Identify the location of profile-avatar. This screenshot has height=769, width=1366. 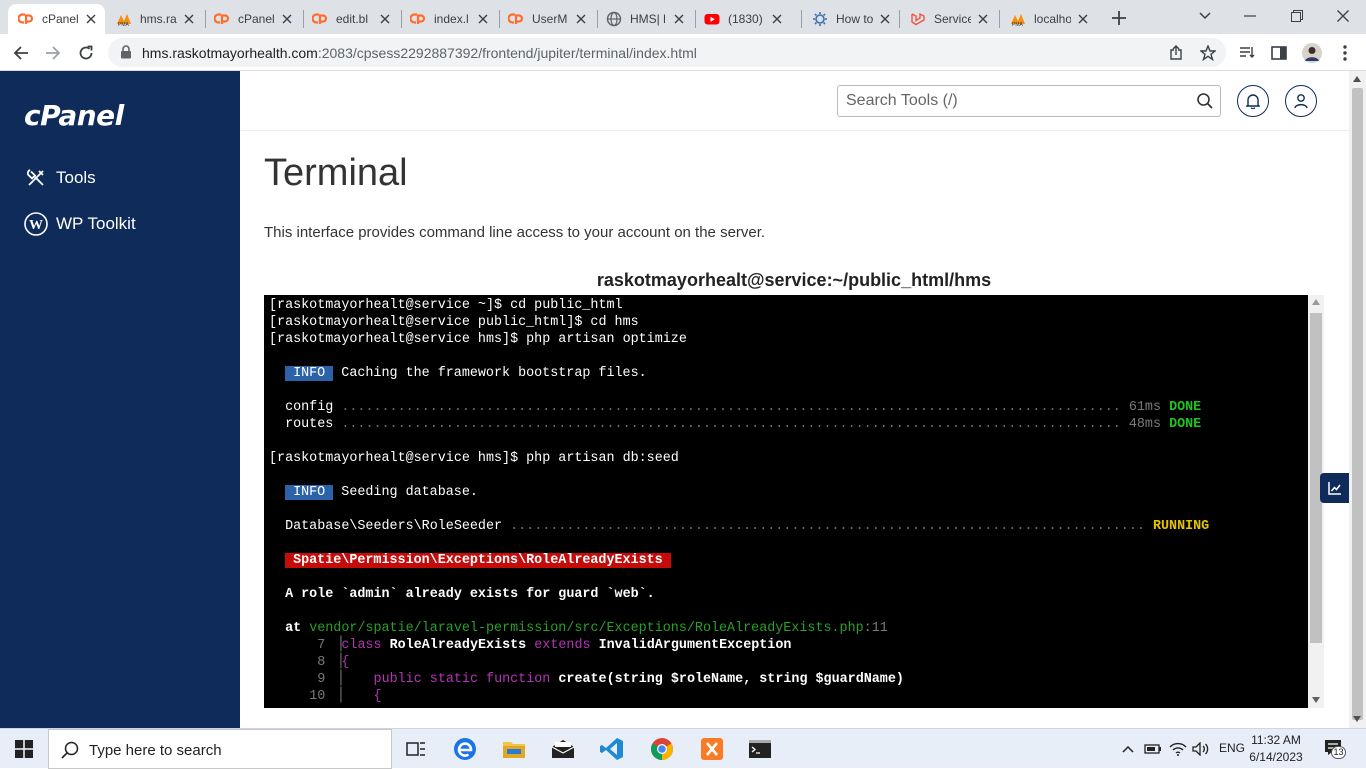
(1312, 53).